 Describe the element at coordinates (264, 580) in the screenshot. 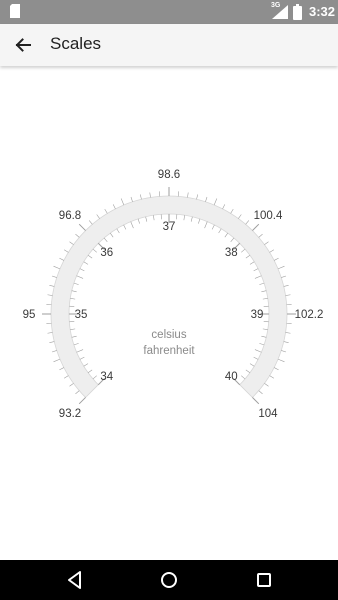

I see `nav-recents-icon` at that location.